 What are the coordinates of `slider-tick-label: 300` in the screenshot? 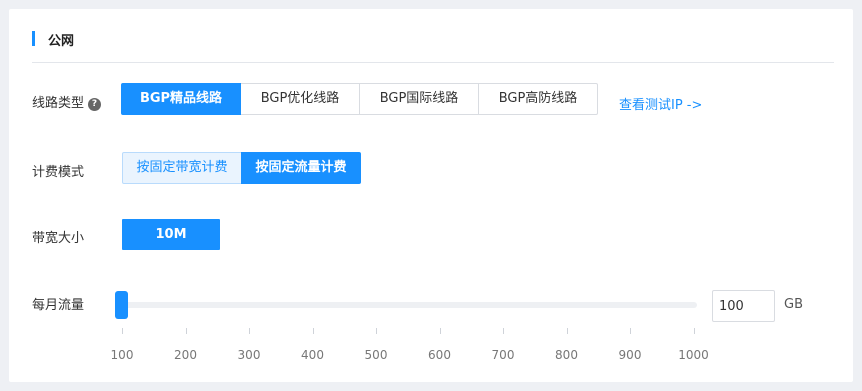 It's located at (249, 355).